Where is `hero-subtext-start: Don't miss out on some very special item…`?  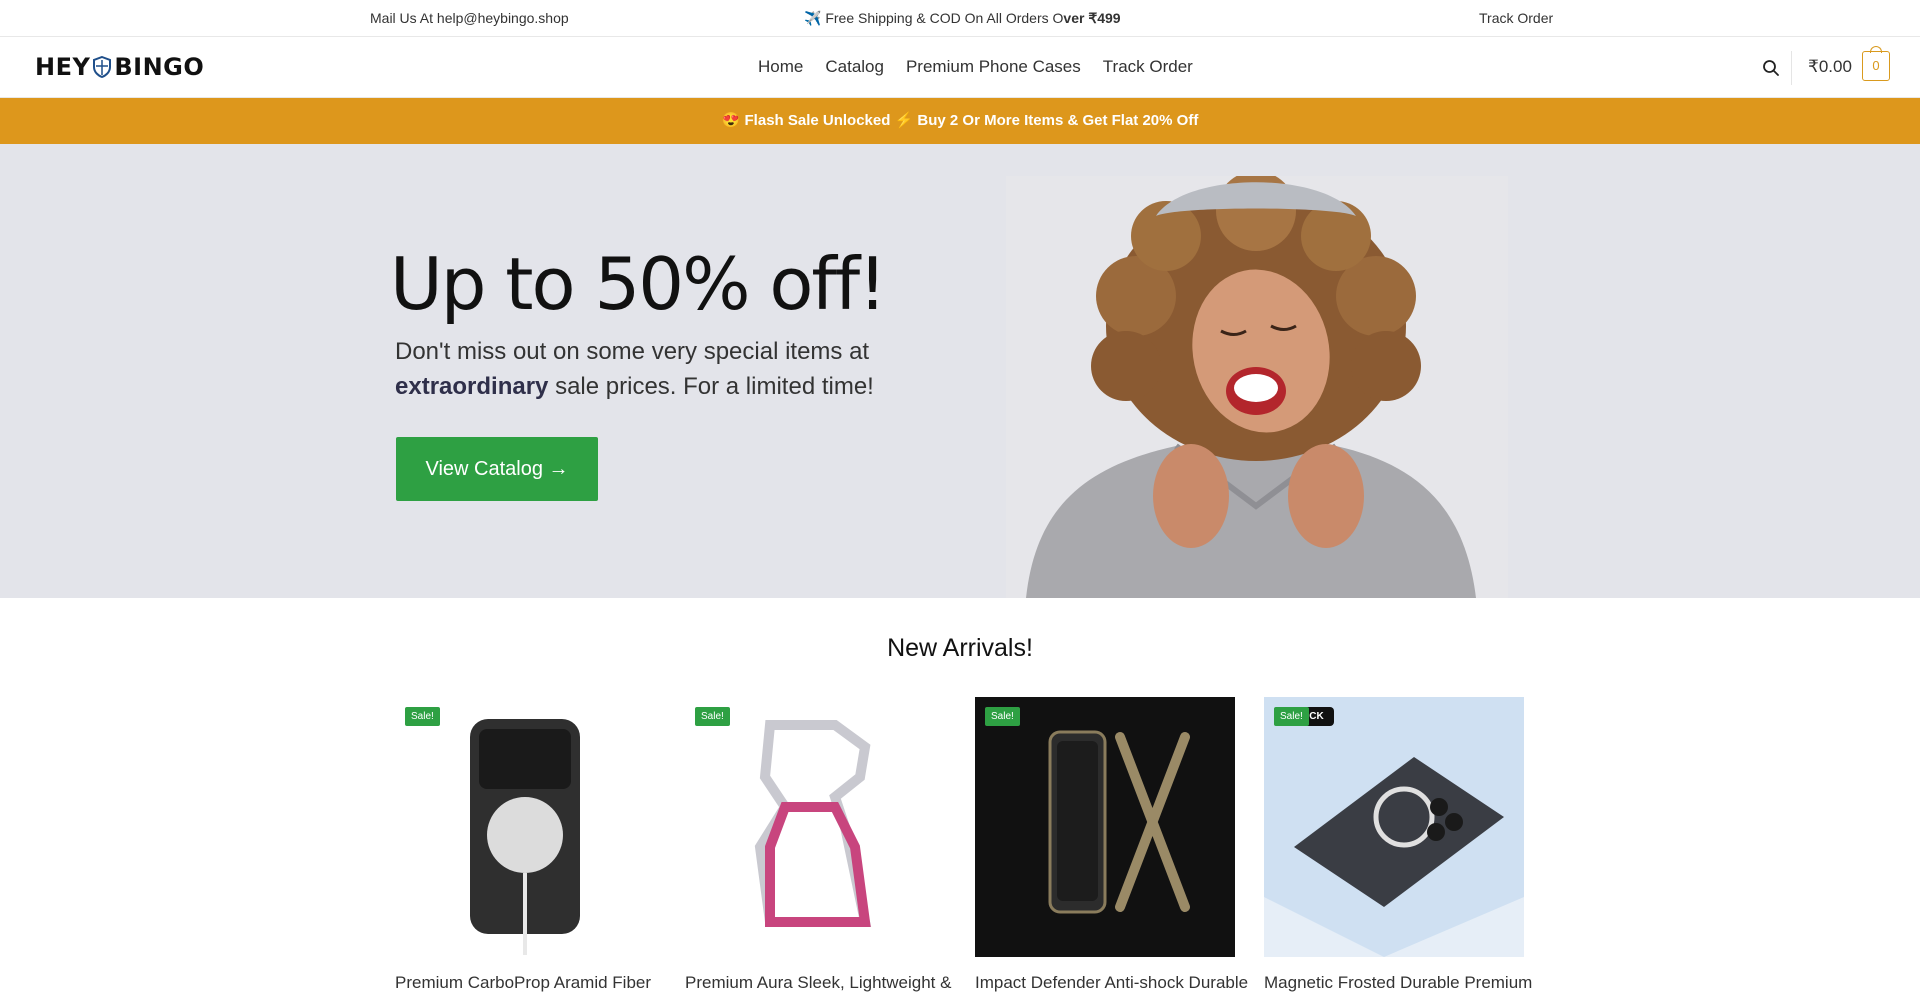 hero-subtext-start: Don't miss out on some very special item… is located at coordinates (632, 351).